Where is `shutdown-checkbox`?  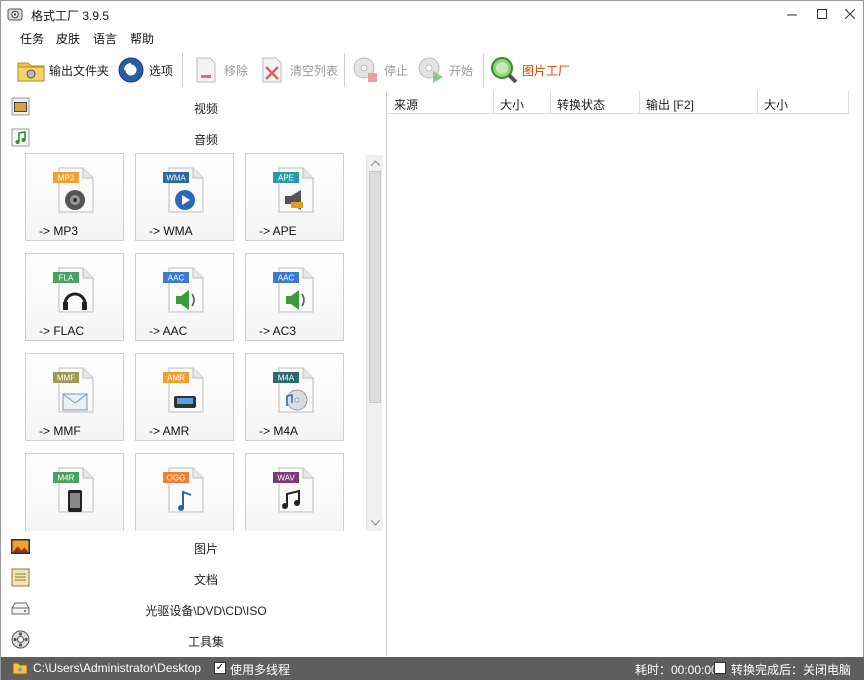
shutdown-checkbox is located at coordinates (720, 668).